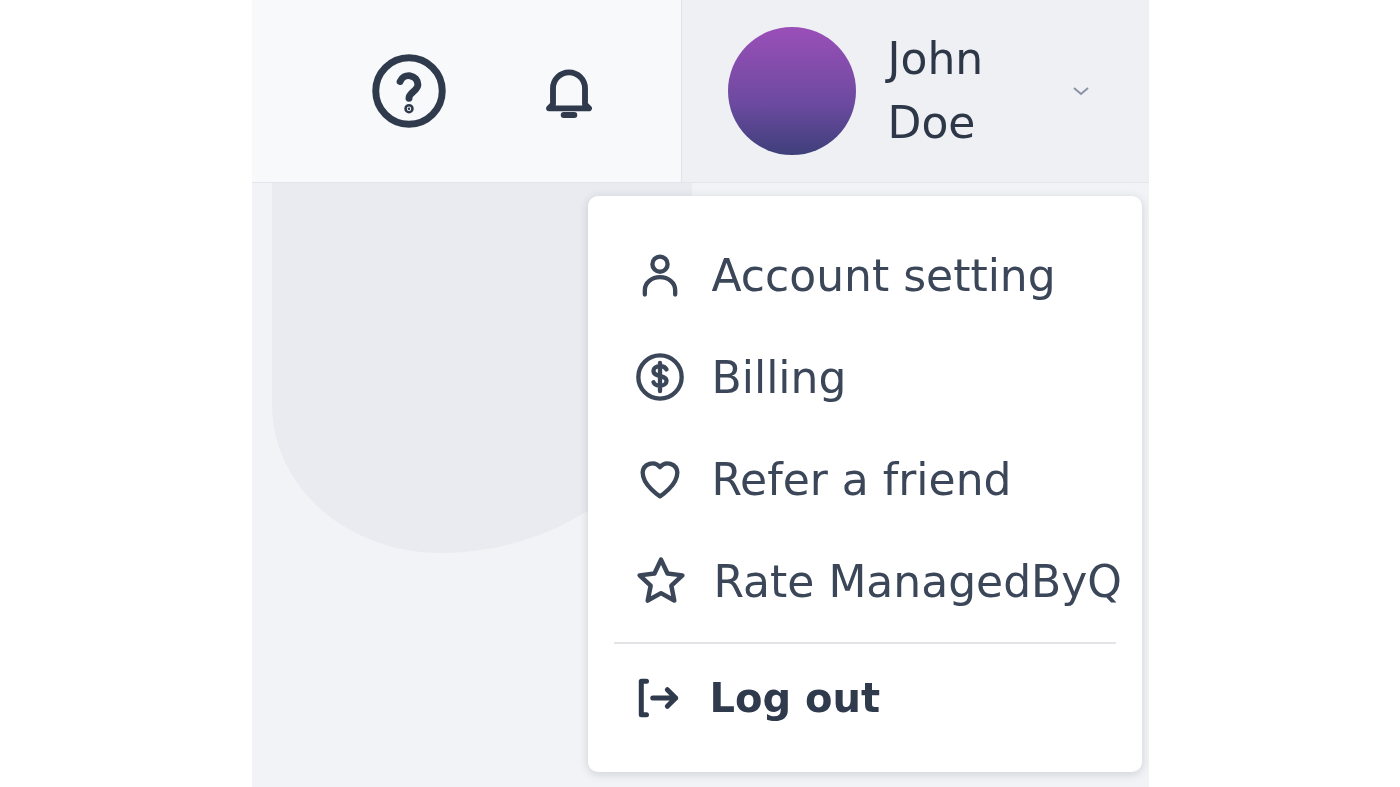 The height and width of the screenshot is (787, 1400). Describe the element at coordinates (914, 91) in the screenshot. I see `user-menu-button: John Doe` at that location.